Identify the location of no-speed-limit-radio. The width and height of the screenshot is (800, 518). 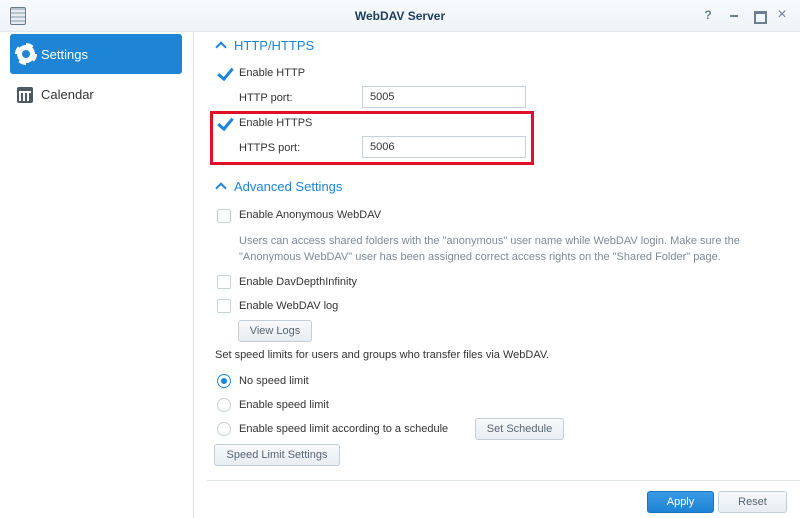
(224, 381).